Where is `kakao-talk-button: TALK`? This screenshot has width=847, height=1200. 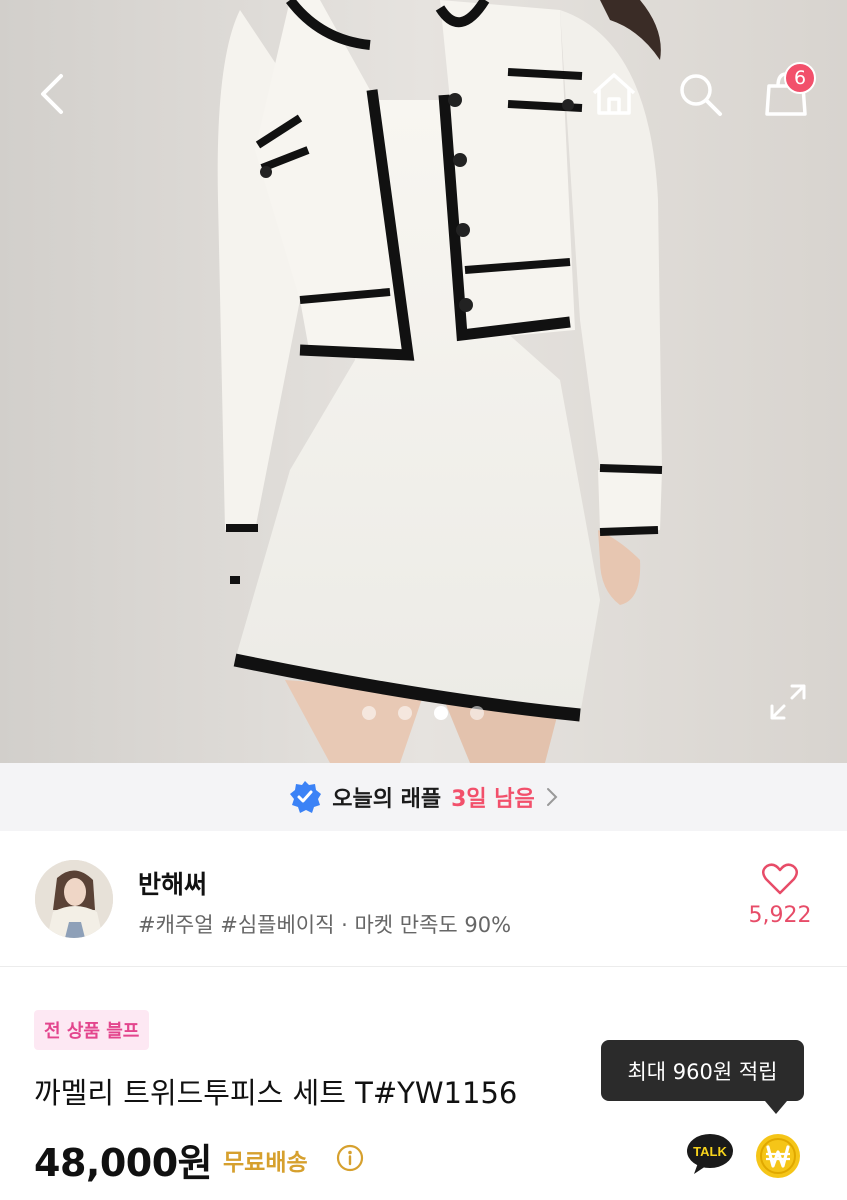 kakao-talk-button: TALK is located at coordinates (710, 1154).